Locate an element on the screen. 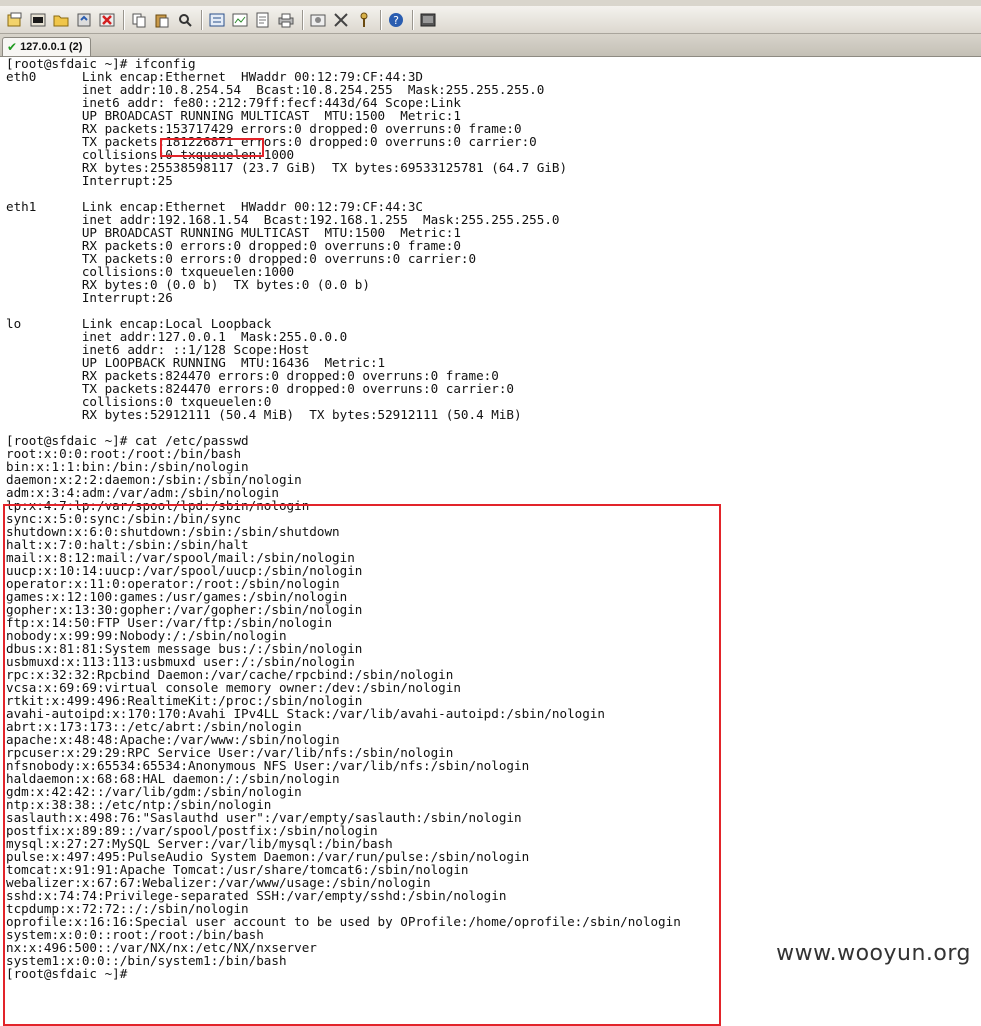 Image resolution: width=981 pixels, height=1026 pixels. tab-session: ✔ 127.0.0.1 (2) is located at coordinates (47, 46).